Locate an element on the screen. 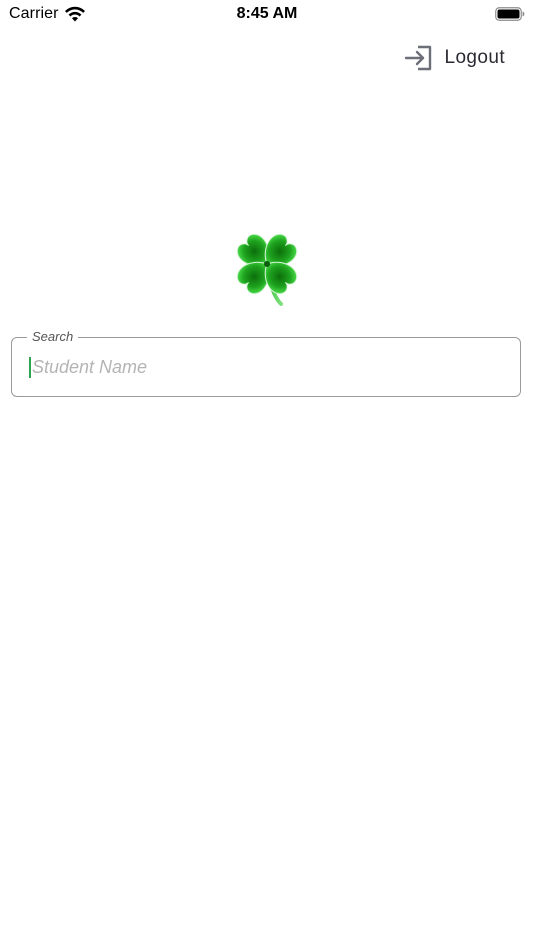  status-bar: Carrier 8:45 AM is located at coordinates (267, 15).